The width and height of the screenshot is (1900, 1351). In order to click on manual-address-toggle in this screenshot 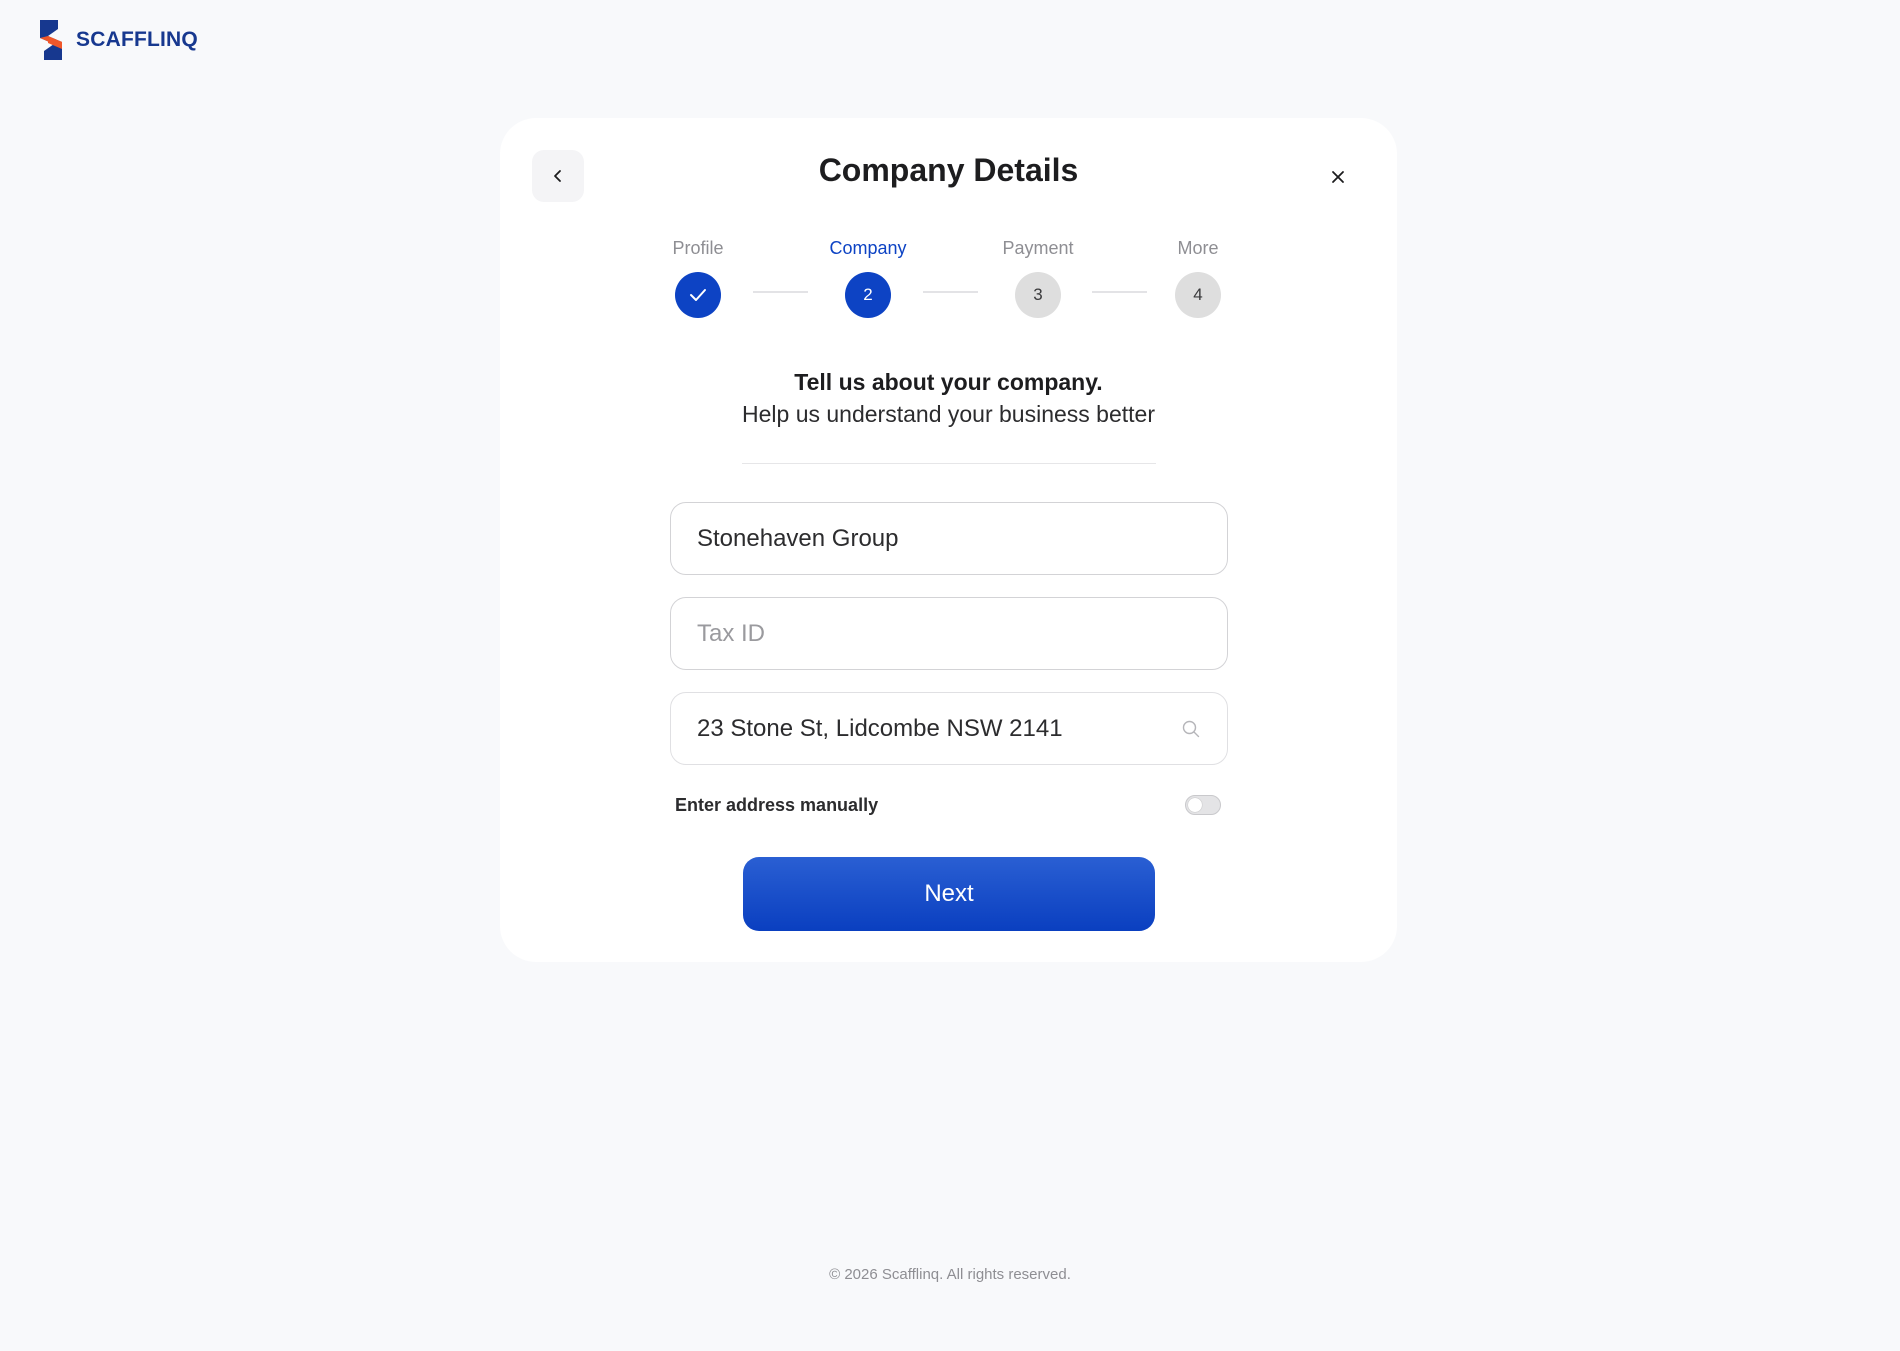, I will do `click(1203, 805)`.